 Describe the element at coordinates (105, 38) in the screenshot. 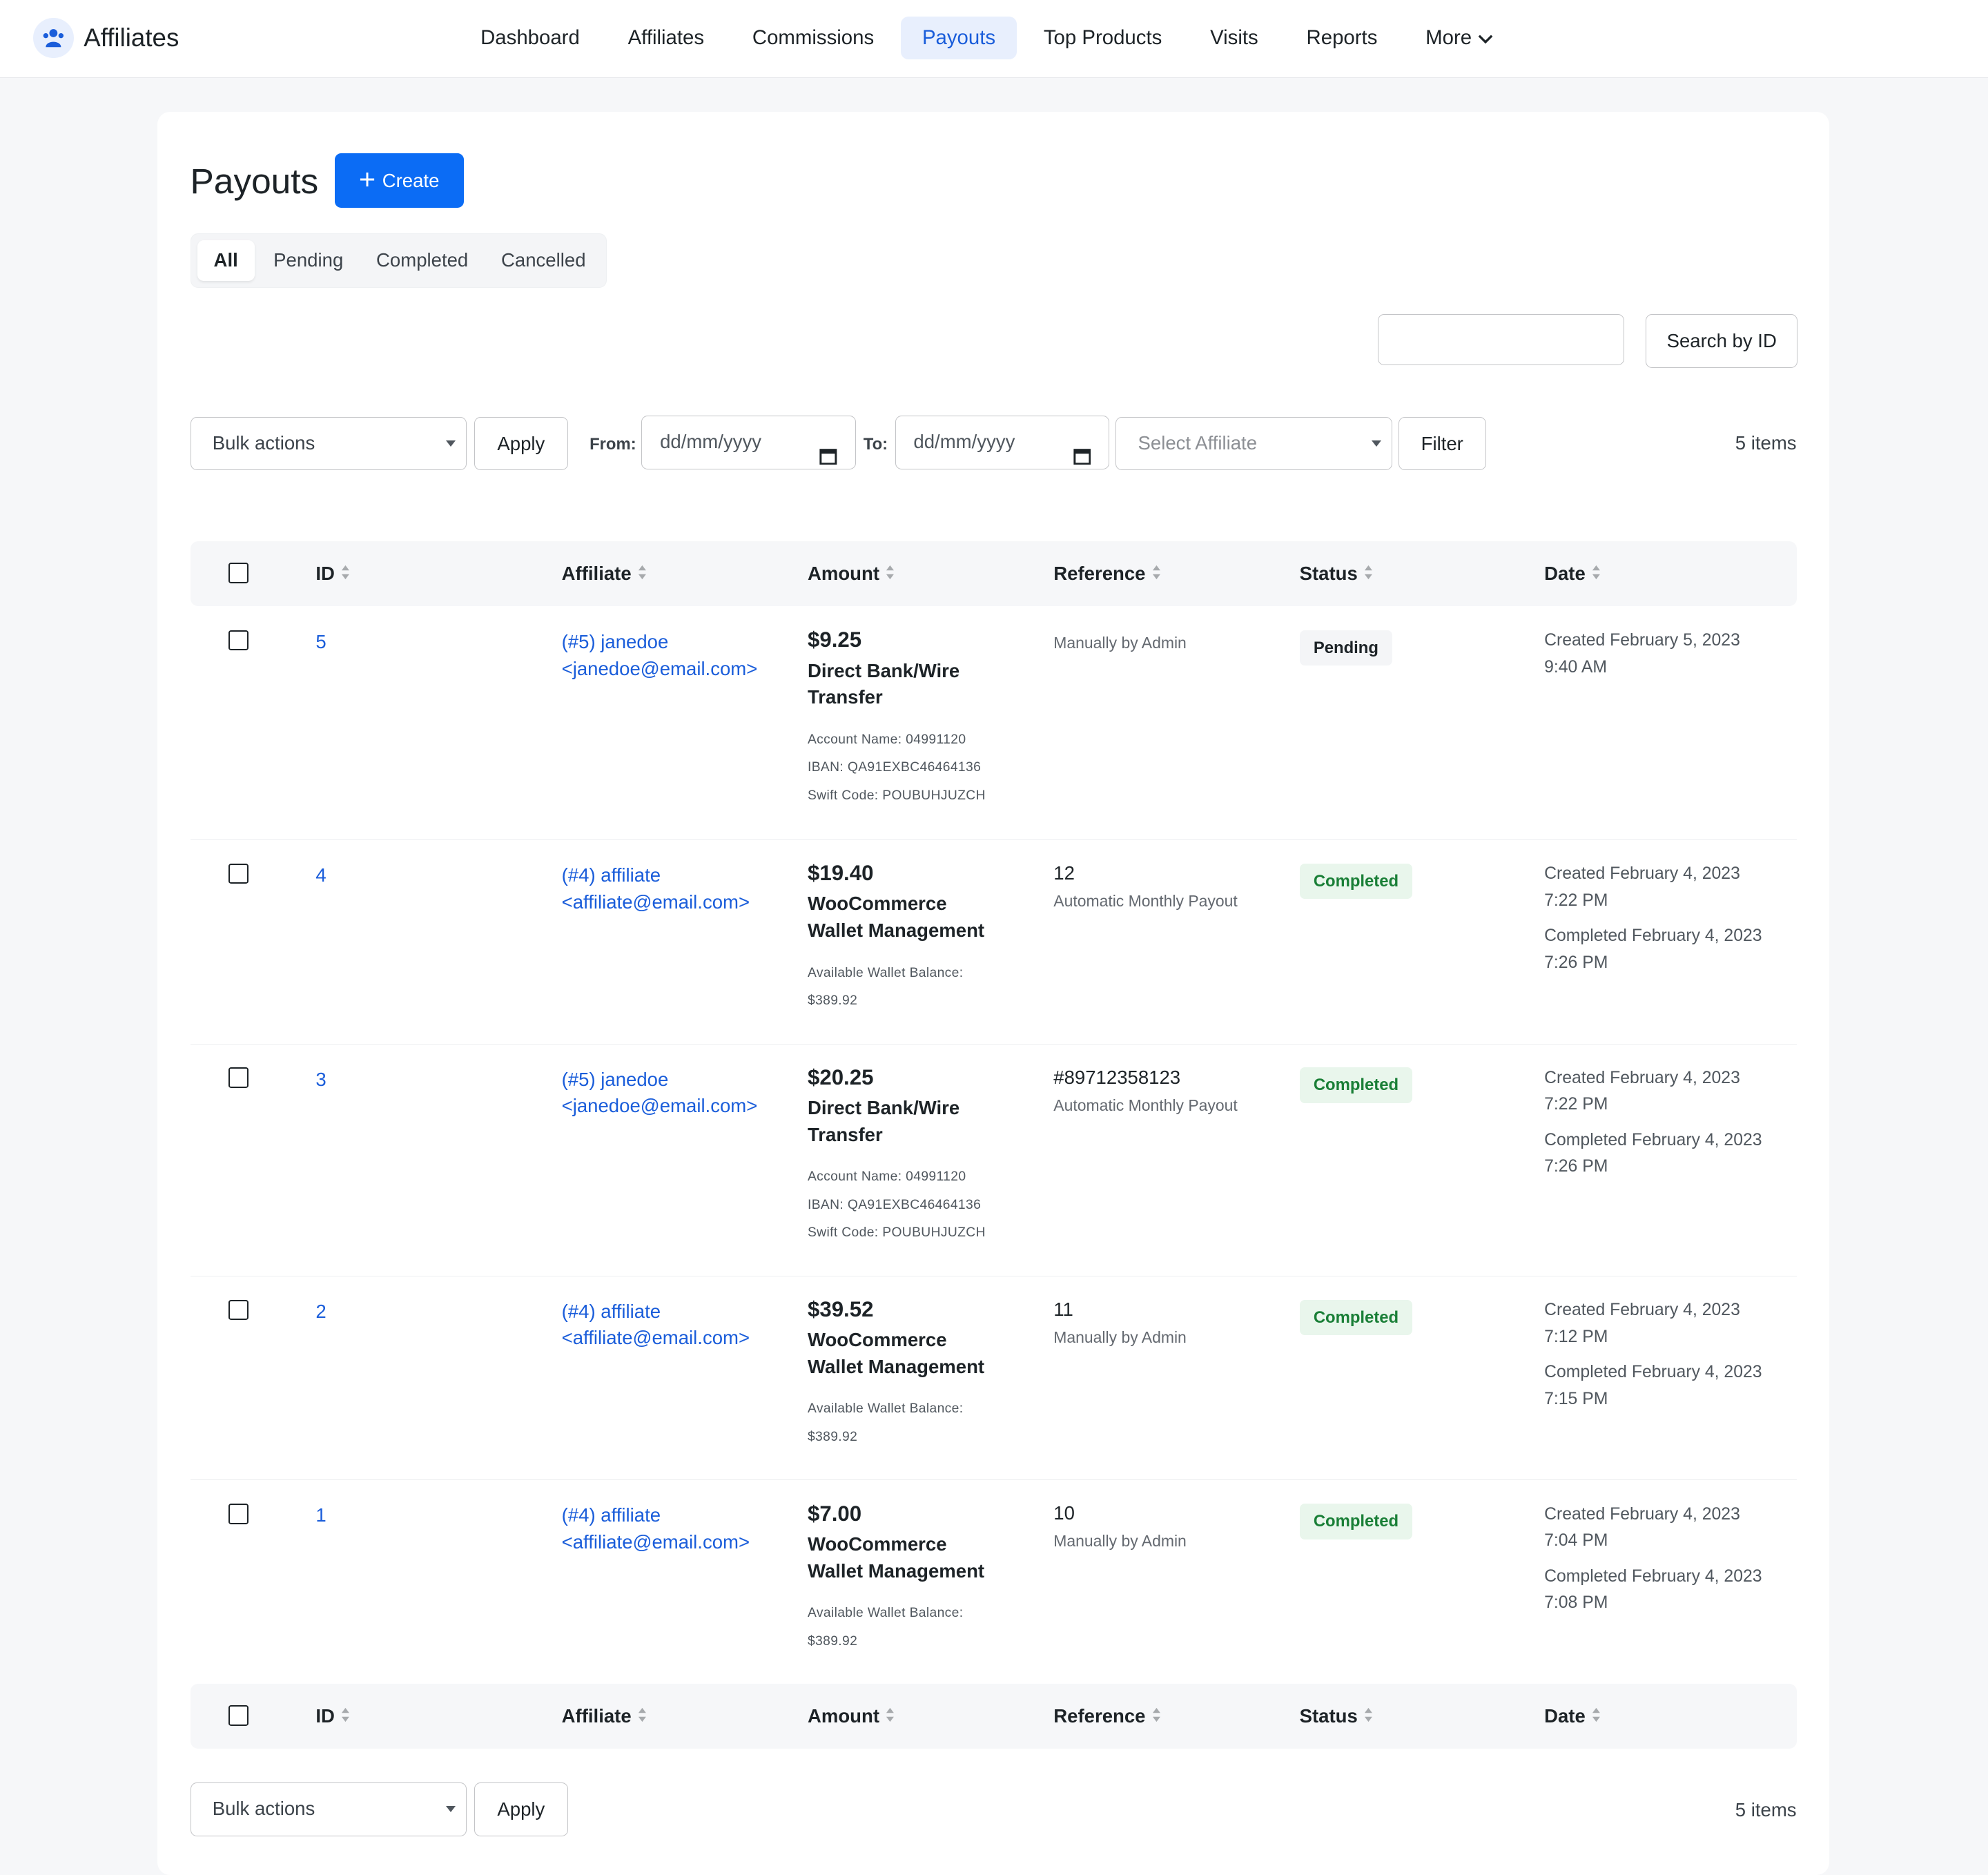

I see `brand: Affiliates` at that location.